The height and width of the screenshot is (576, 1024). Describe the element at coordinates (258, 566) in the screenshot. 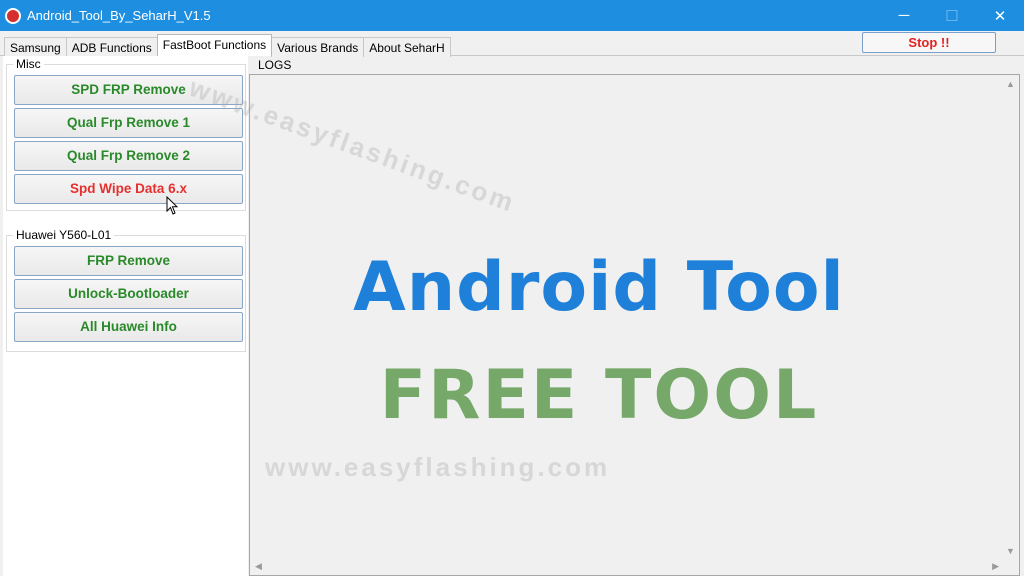

I see `scroll-left-icon: ◀` at that location.